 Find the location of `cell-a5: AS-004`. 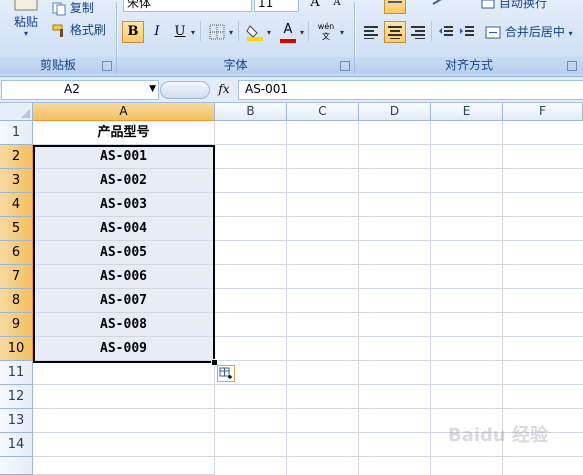

cell-a5: AS-004 is located at coordinates (124, 229).